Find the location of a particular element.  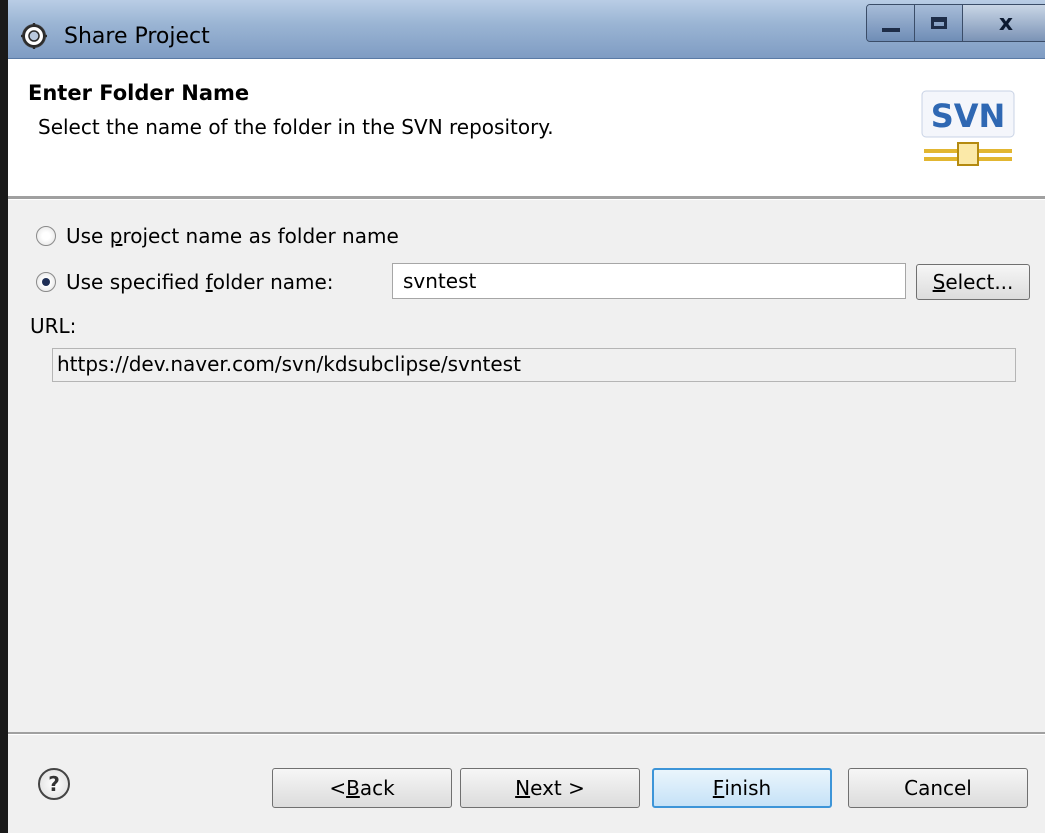

window-left-edge is located at coordinates (4, 416).